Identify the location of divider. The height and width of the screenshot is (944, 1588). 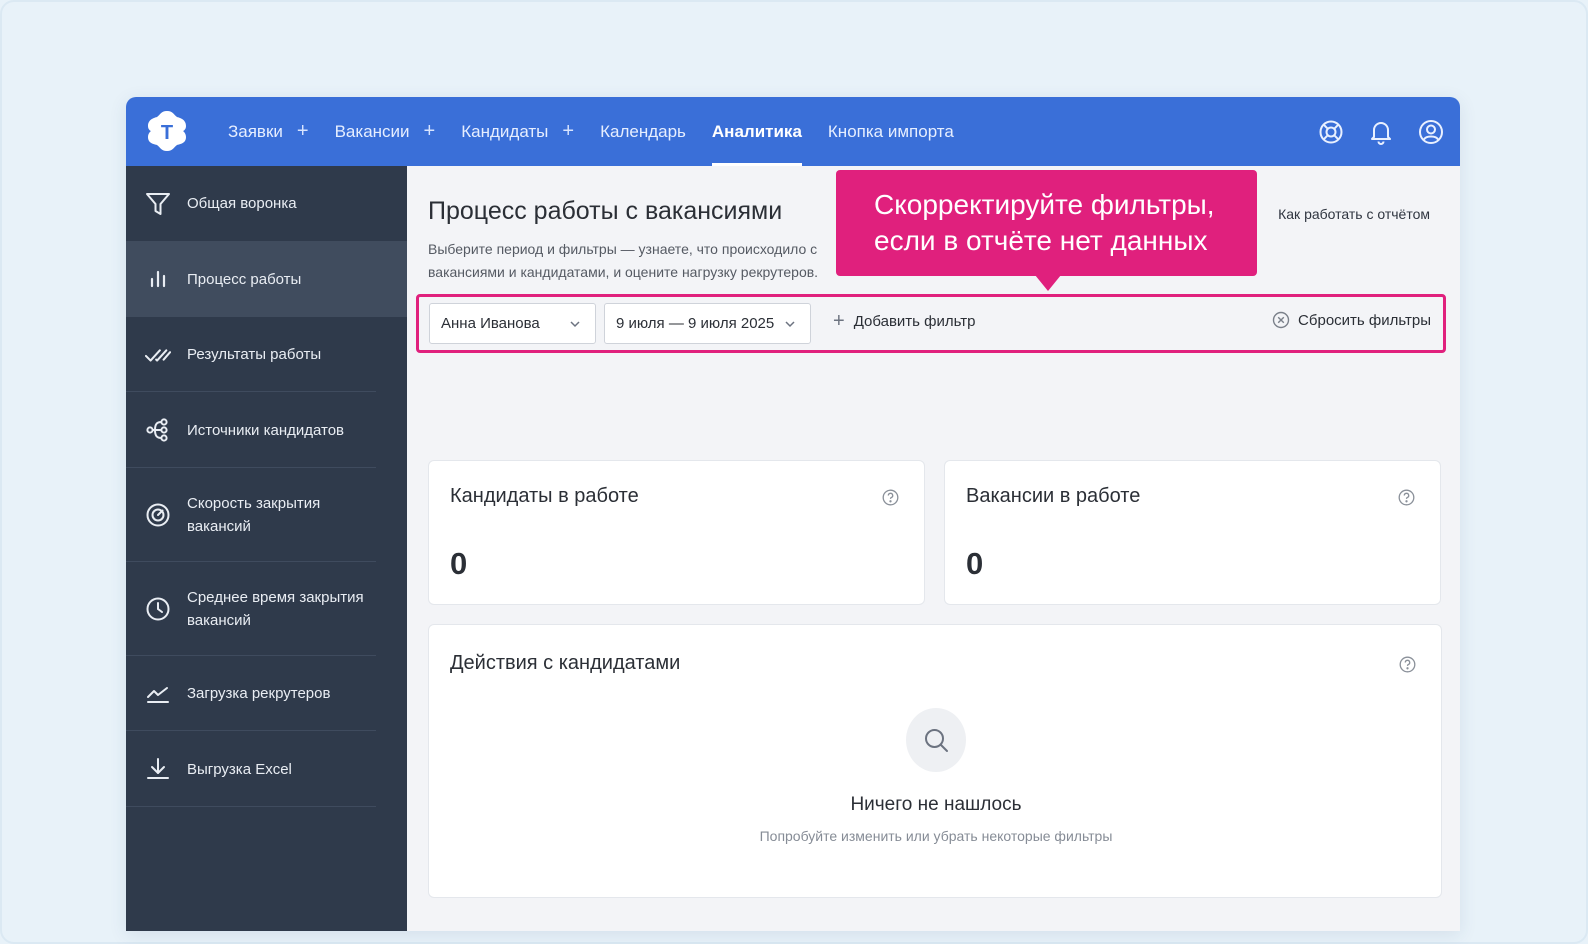
(251, 806).